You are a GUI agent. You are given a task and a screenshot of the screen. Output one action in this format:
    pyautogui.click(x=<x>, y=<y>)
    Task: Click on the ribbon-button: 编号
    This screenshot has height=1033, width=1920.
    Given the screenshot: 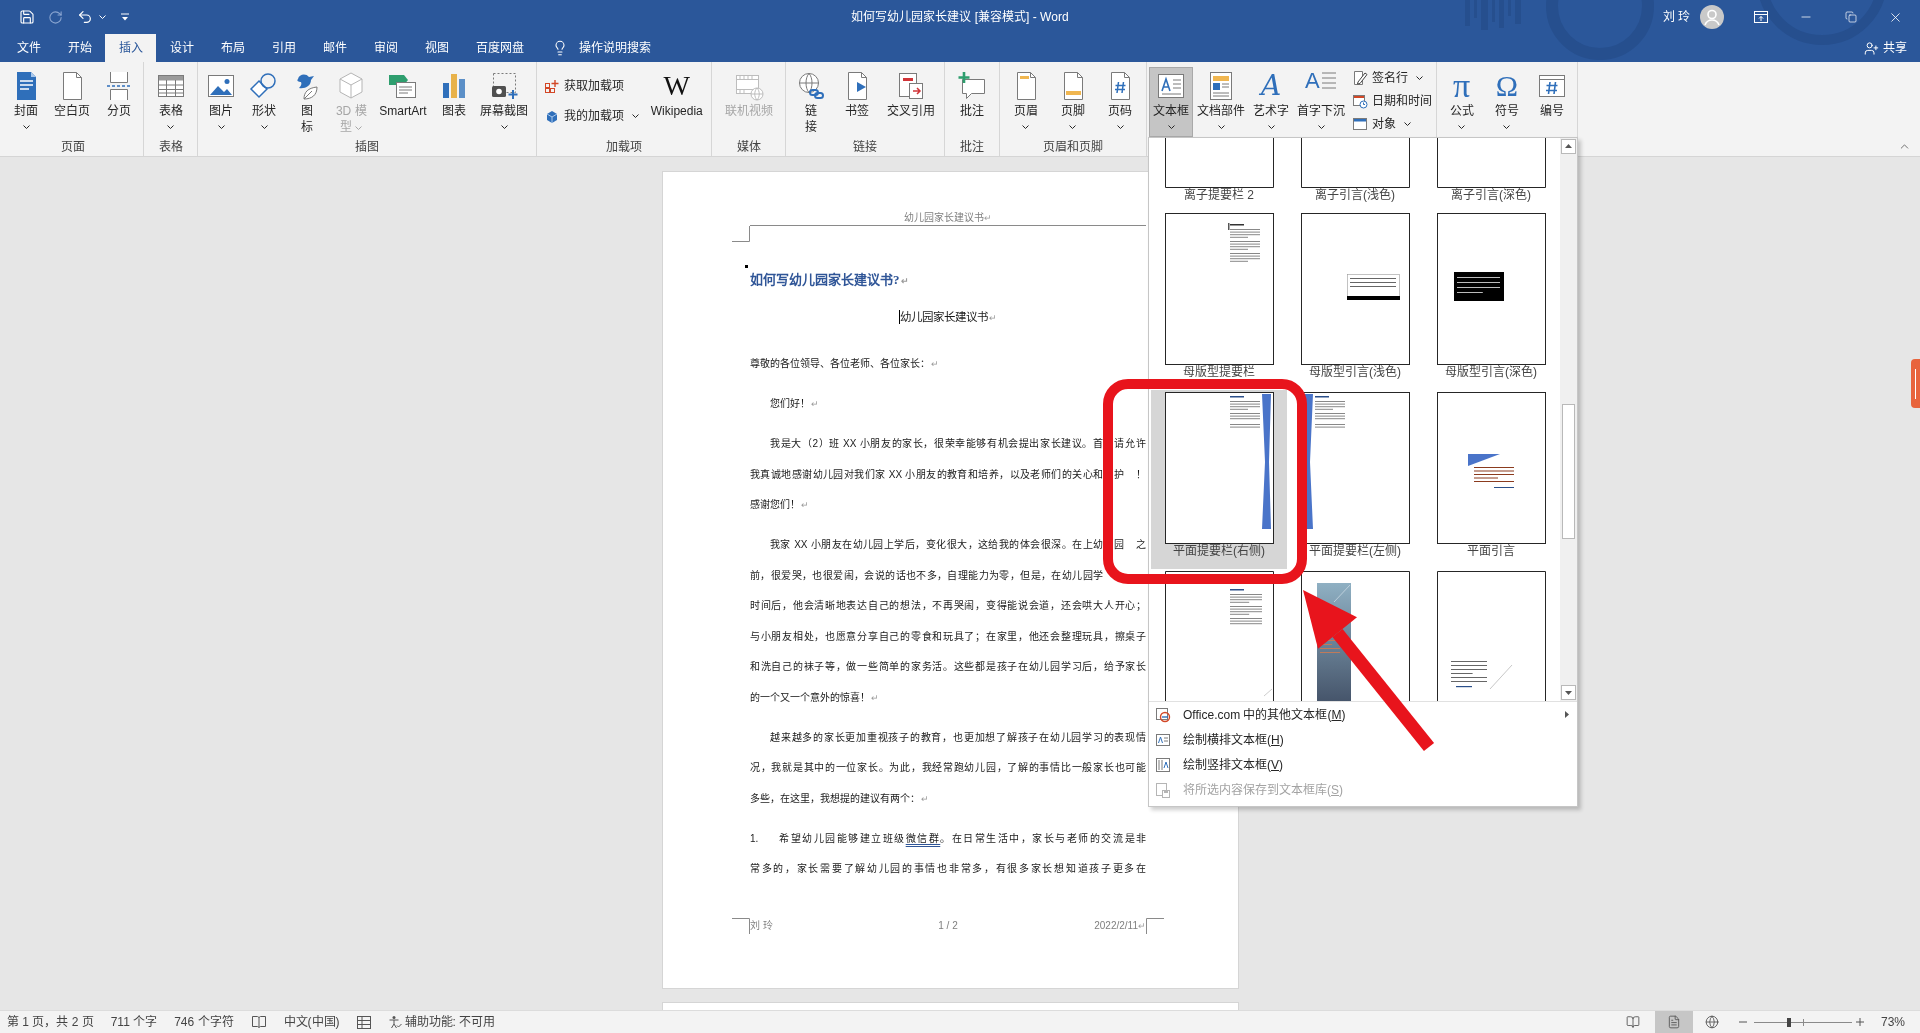 What is the action you would take?
    pyautogui.click(x=1552, y=102)
    